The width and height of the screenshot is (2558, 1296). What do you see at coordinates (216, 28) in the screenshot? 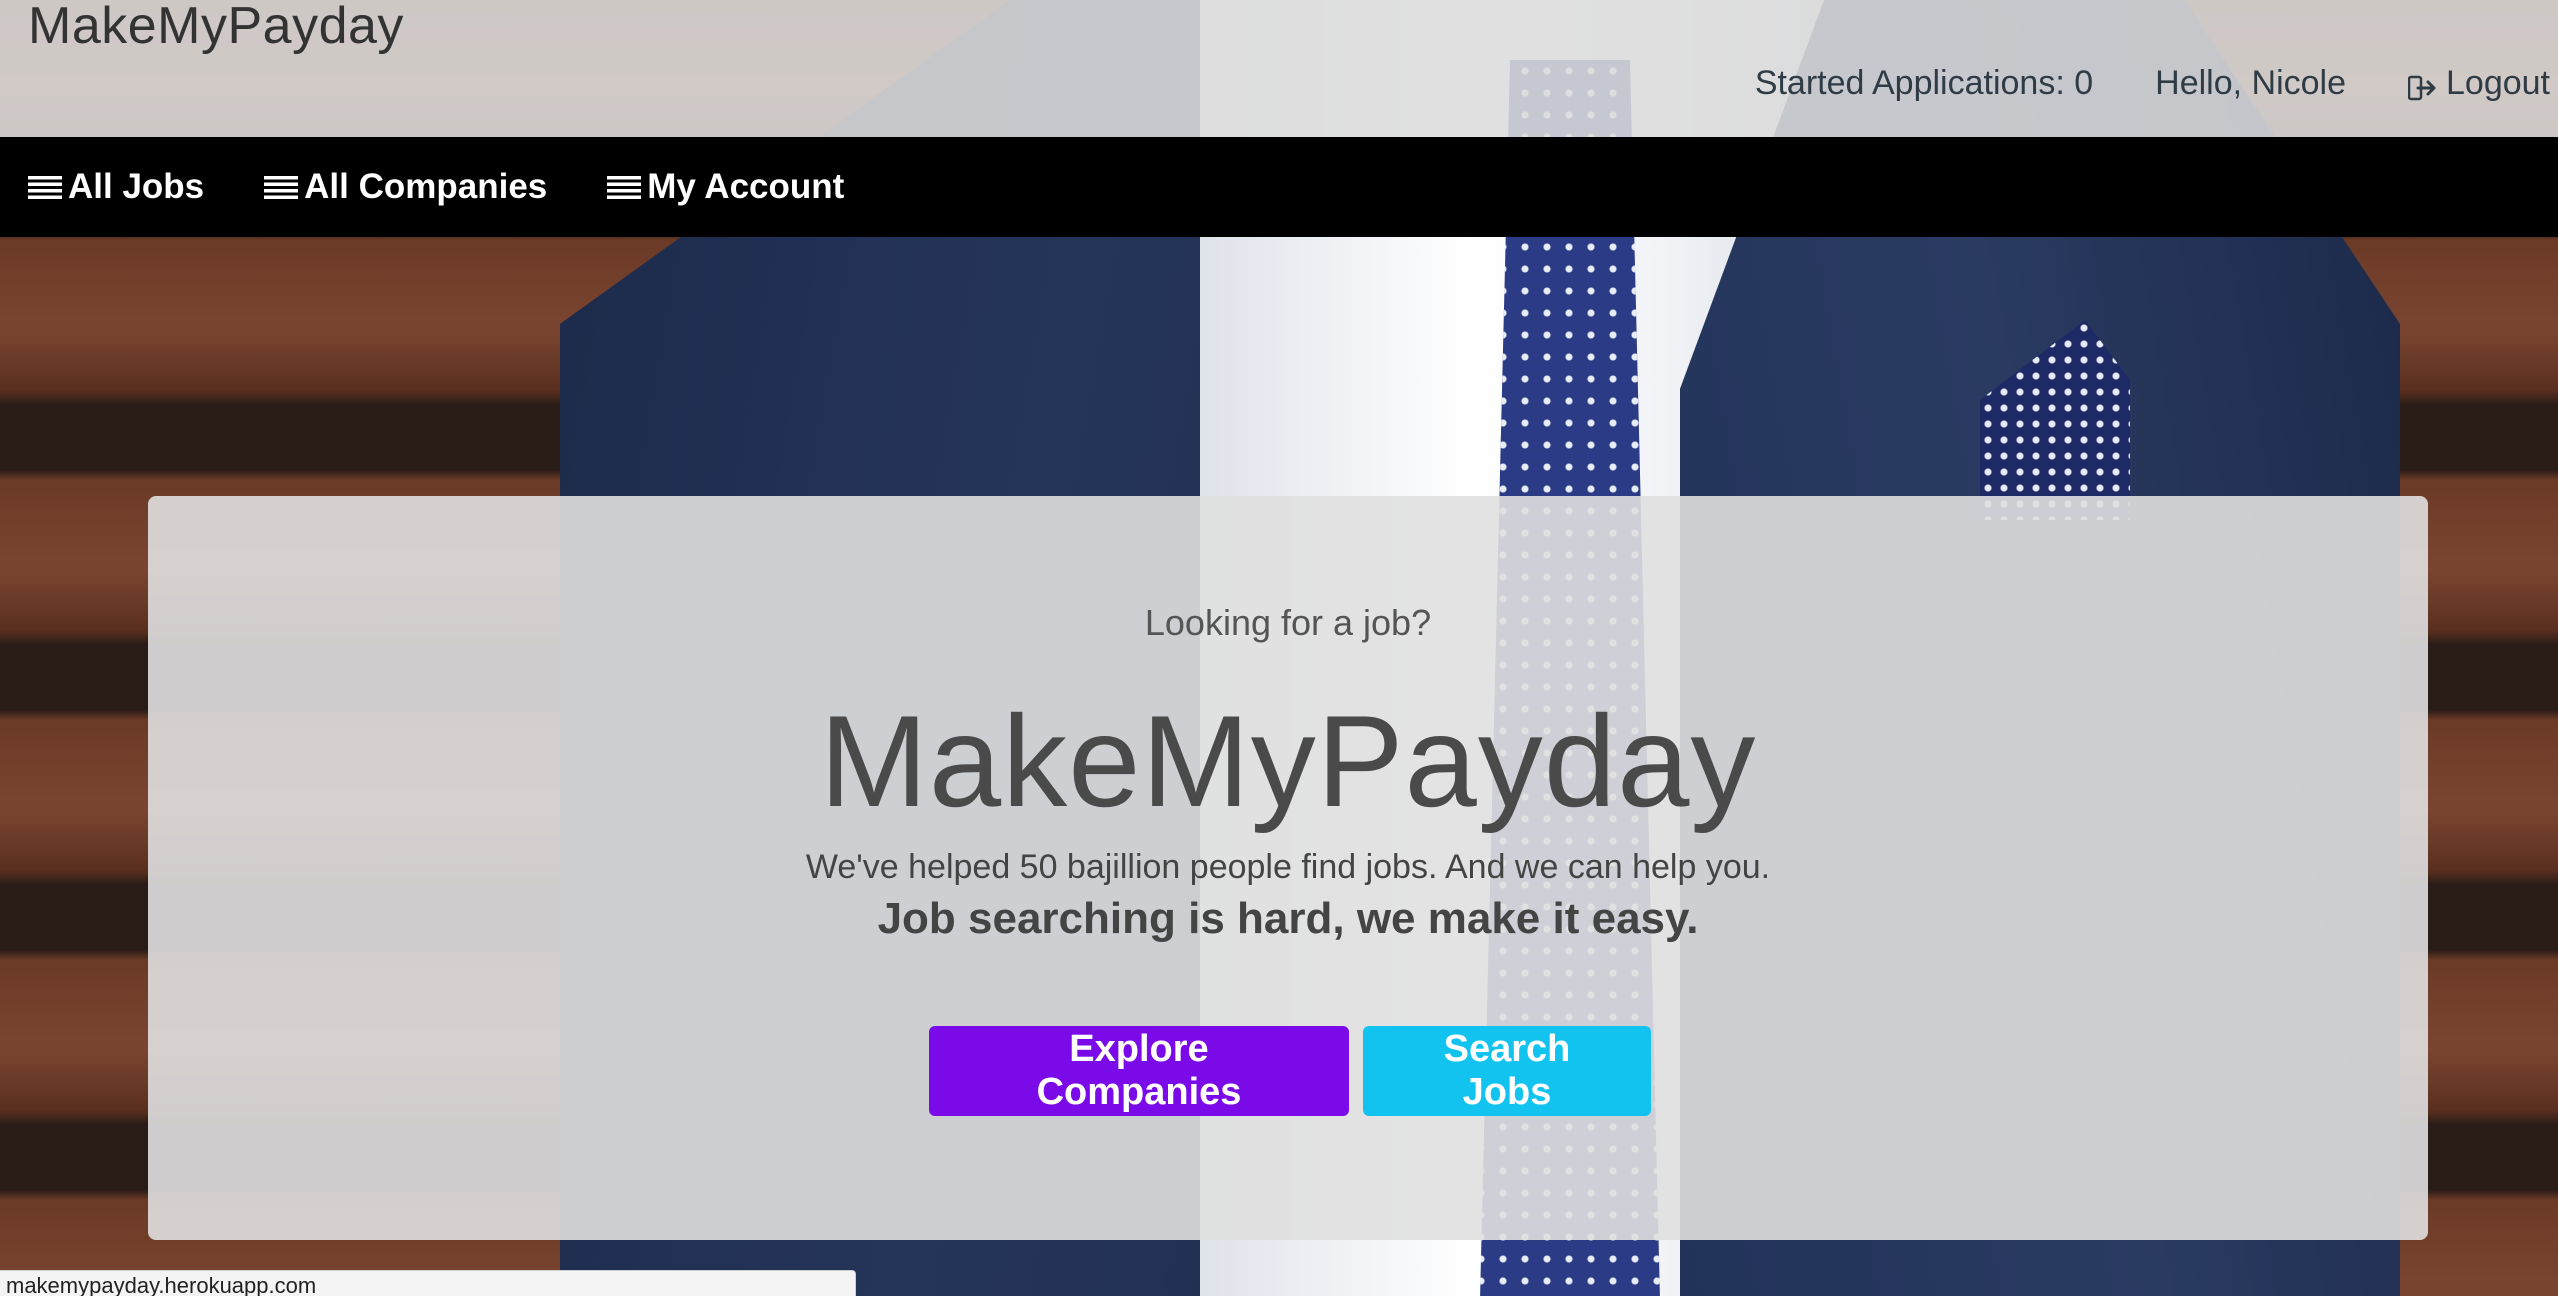
I see `brand-logo: MakeMyPayday` at bounding box center [216, 28].